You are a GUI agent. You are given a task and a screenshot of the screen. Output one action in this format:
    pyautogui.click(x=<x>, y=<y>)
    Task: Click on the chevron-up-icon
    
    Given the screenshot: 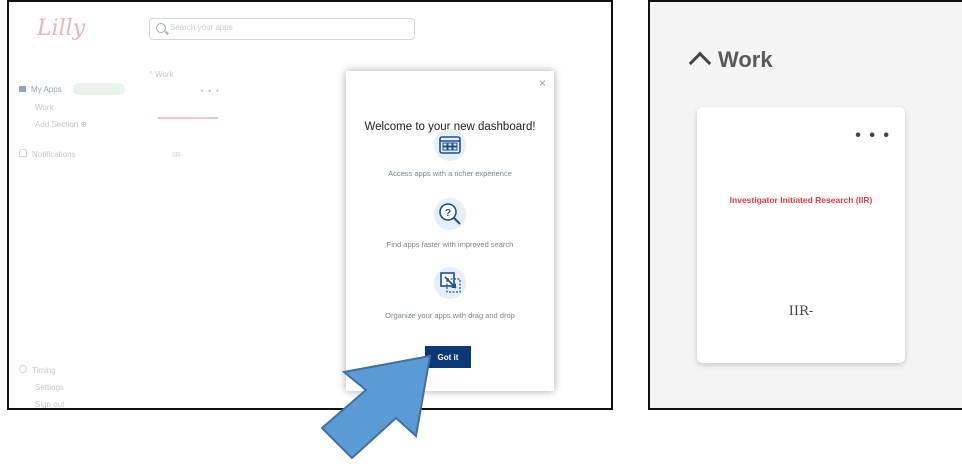 What is the action you would take?
    pyautogui.click(x=700, y=63)
    